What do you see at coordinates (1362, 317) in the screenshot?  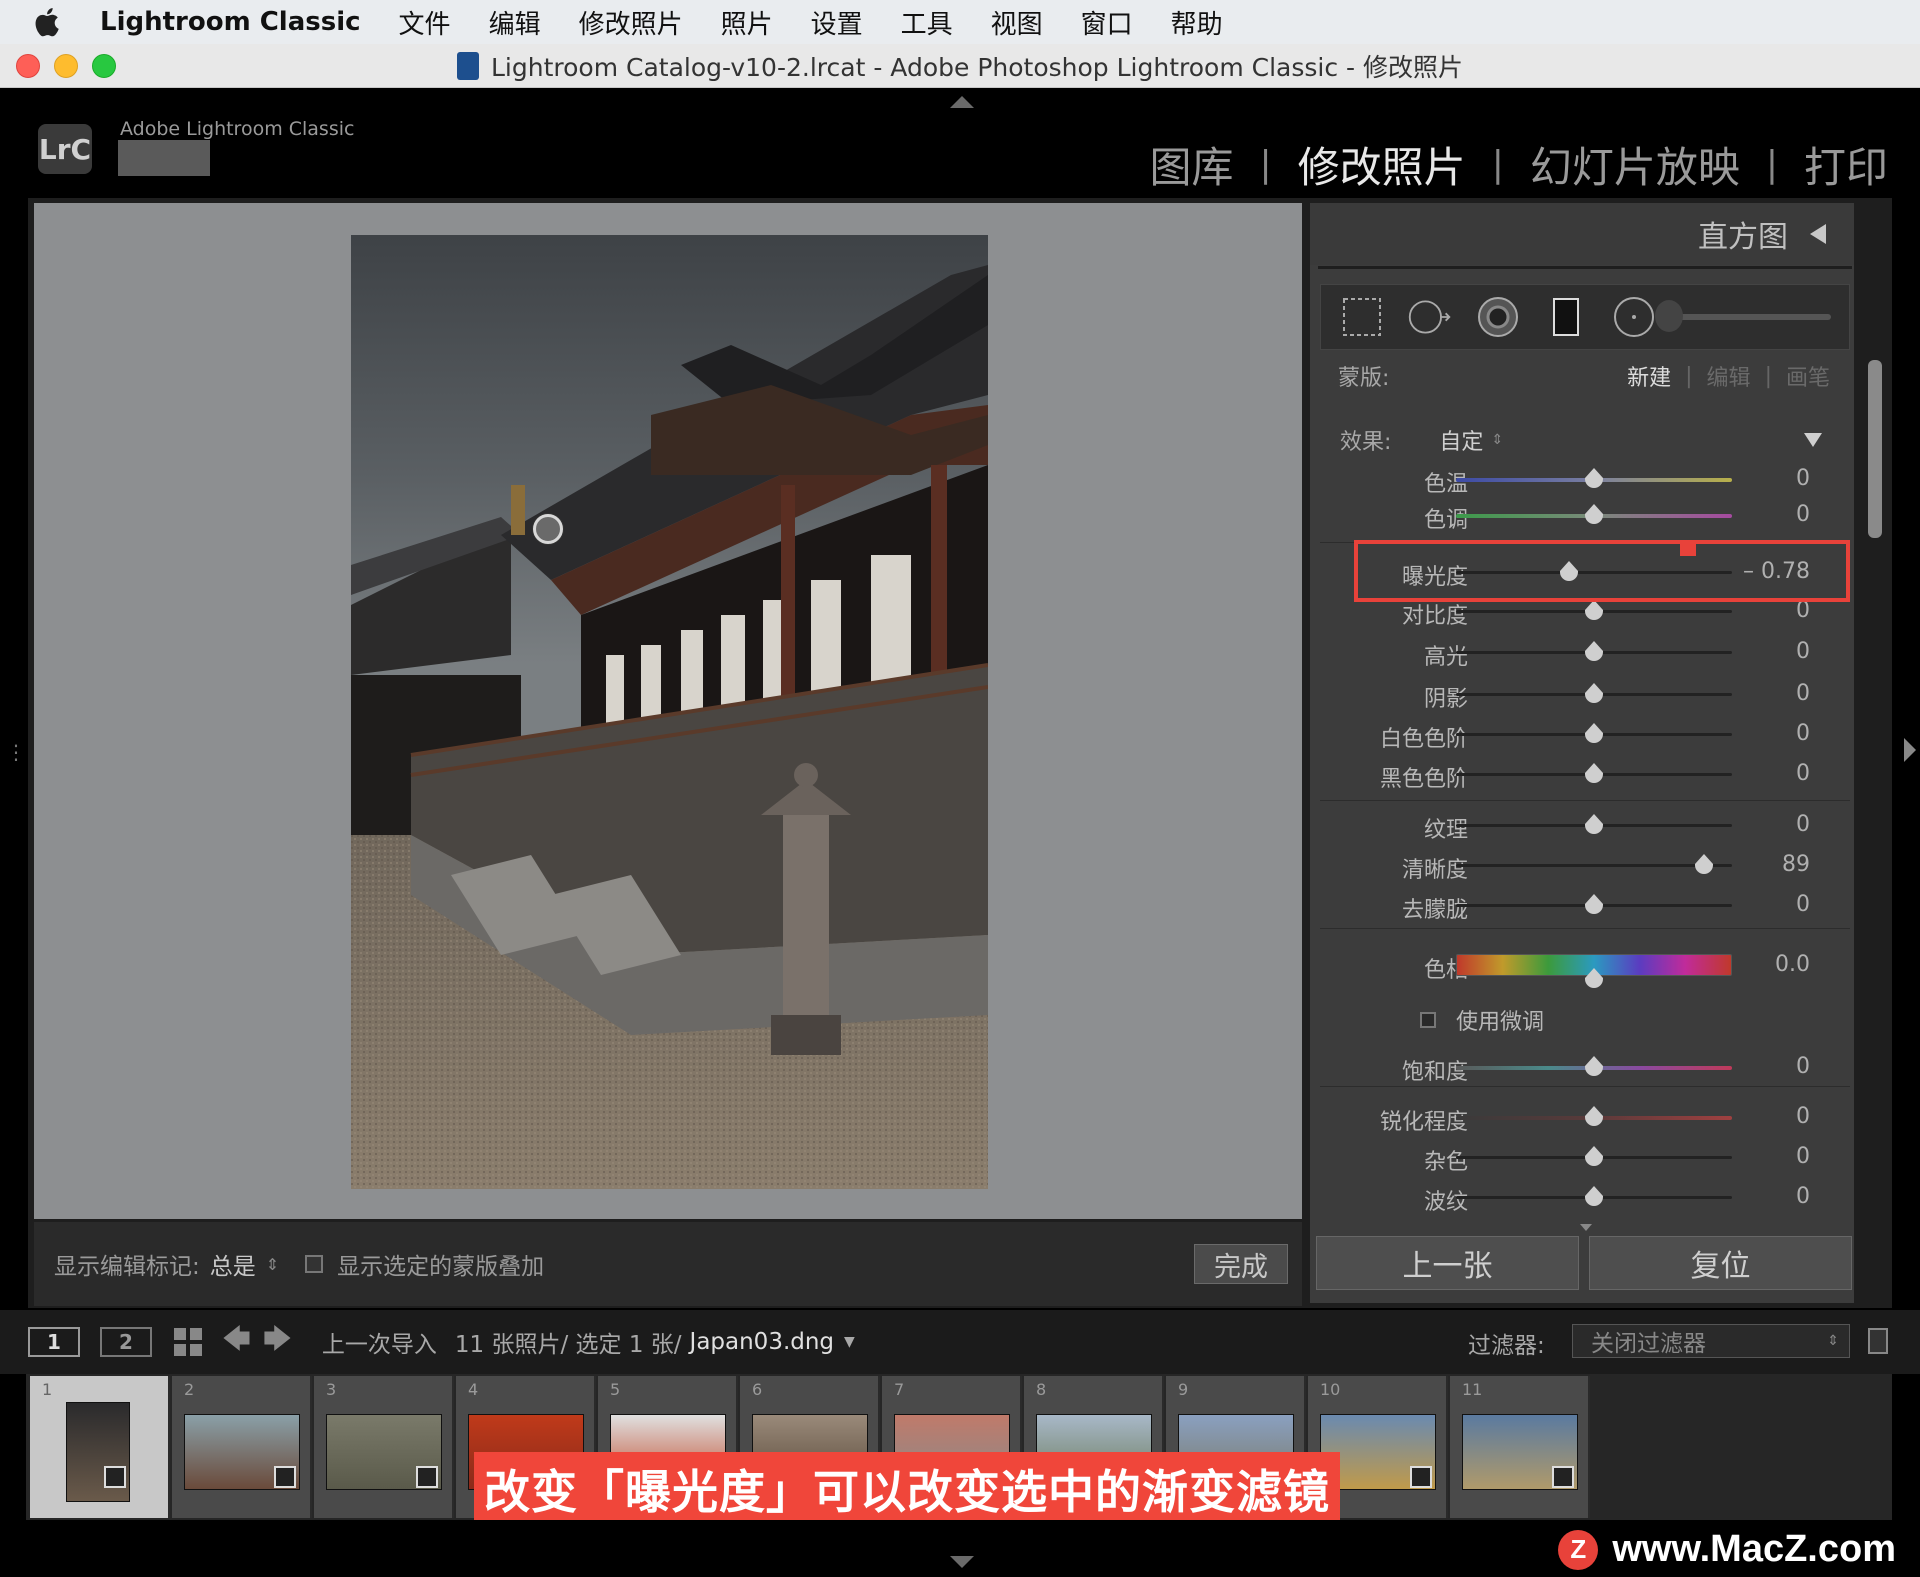 I see `crop-tool-icon` at bounding box center [1362, 317].